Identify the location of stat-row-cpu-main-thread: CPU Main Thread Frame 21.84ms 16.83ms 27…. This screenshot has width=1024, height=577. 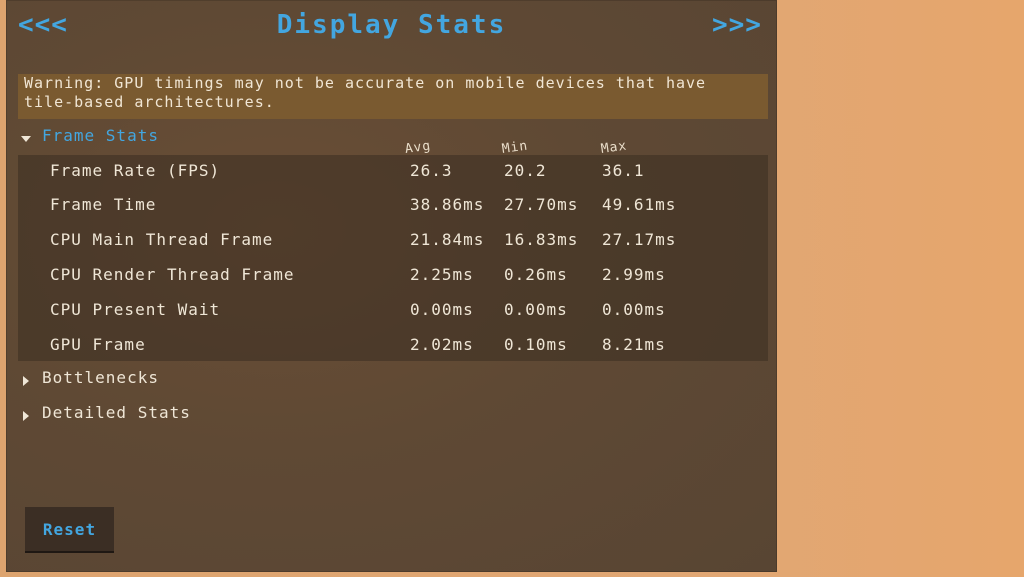
(393, 241).